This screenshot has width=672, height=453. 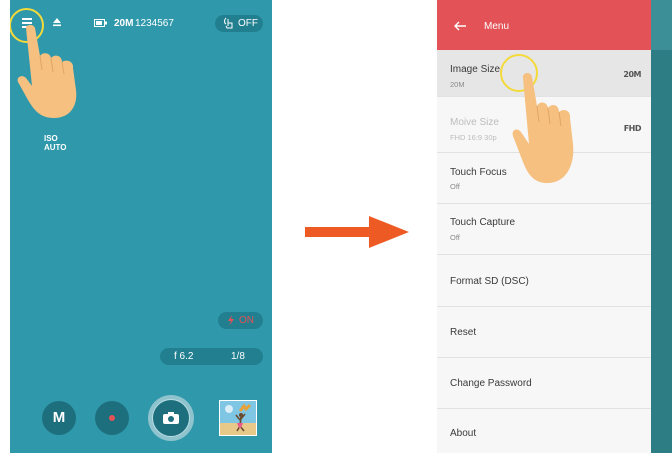 I want to click on flash-label: ON, so click(x=246, y=320).